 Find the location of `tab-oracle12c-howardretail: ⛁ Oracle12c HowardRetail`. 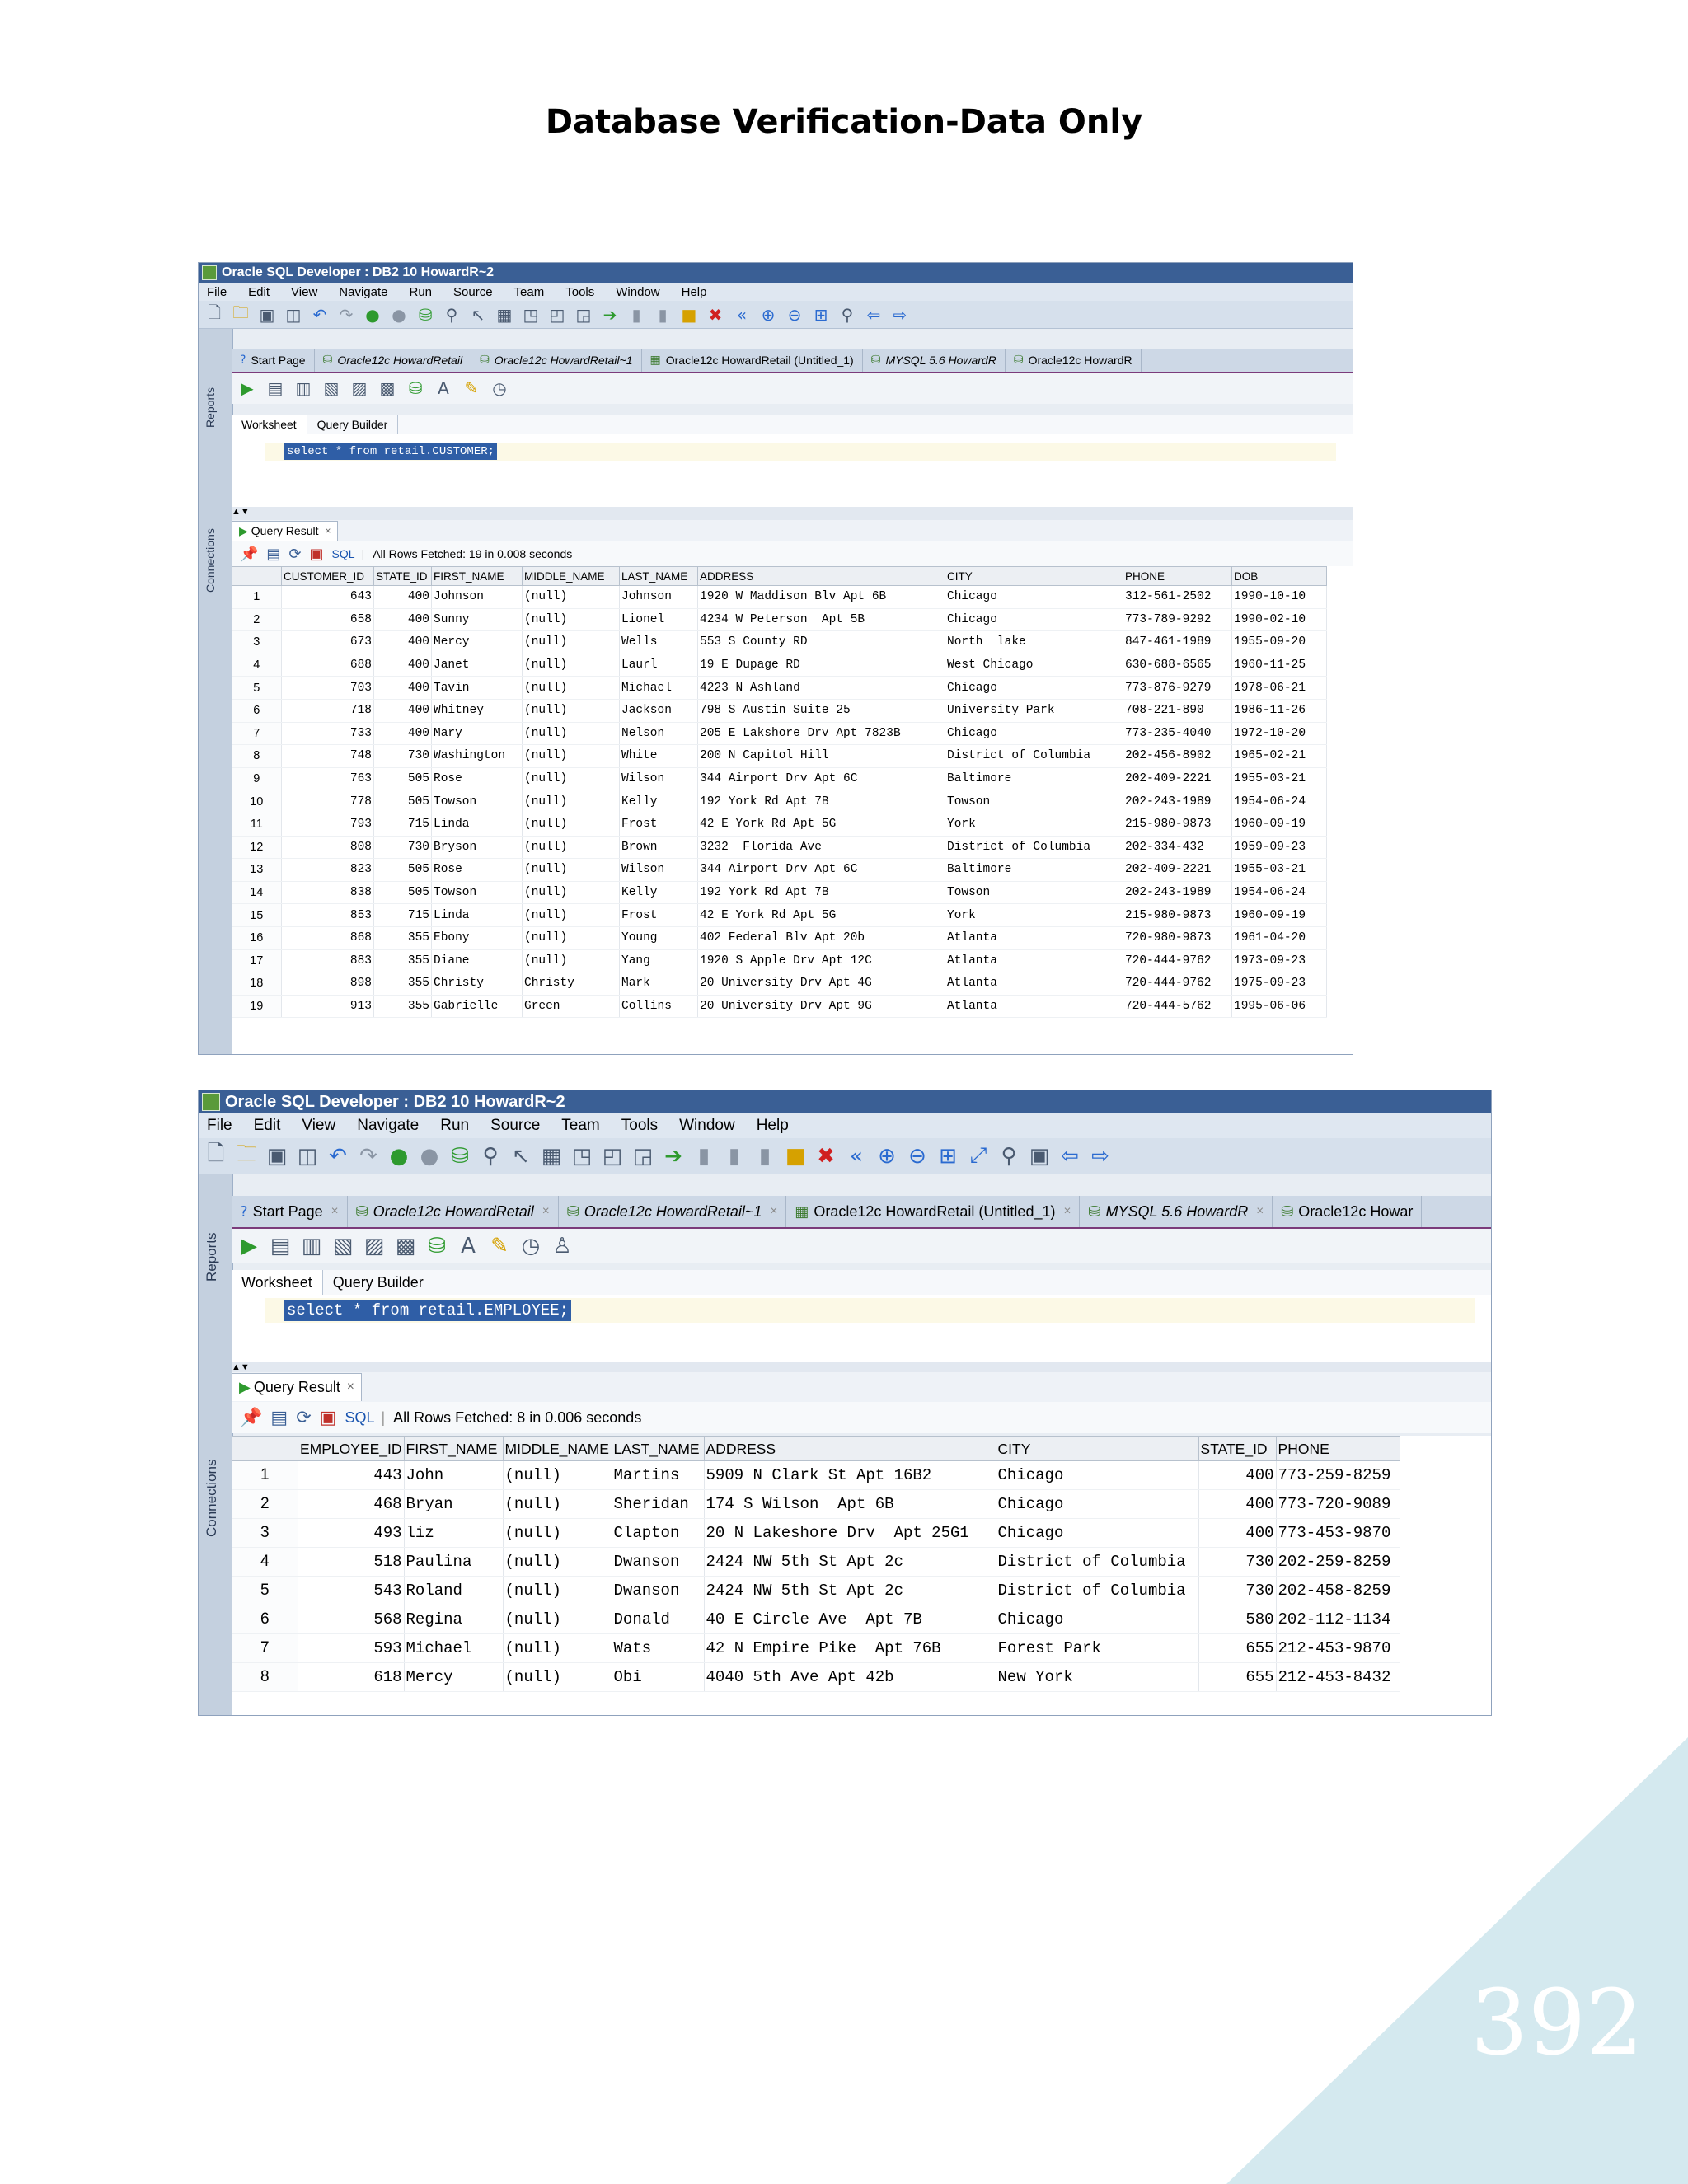

tab-oracle12c-howardretail: ⛁ Oracle12c HowardRetail is located at coordinates (393, 360).